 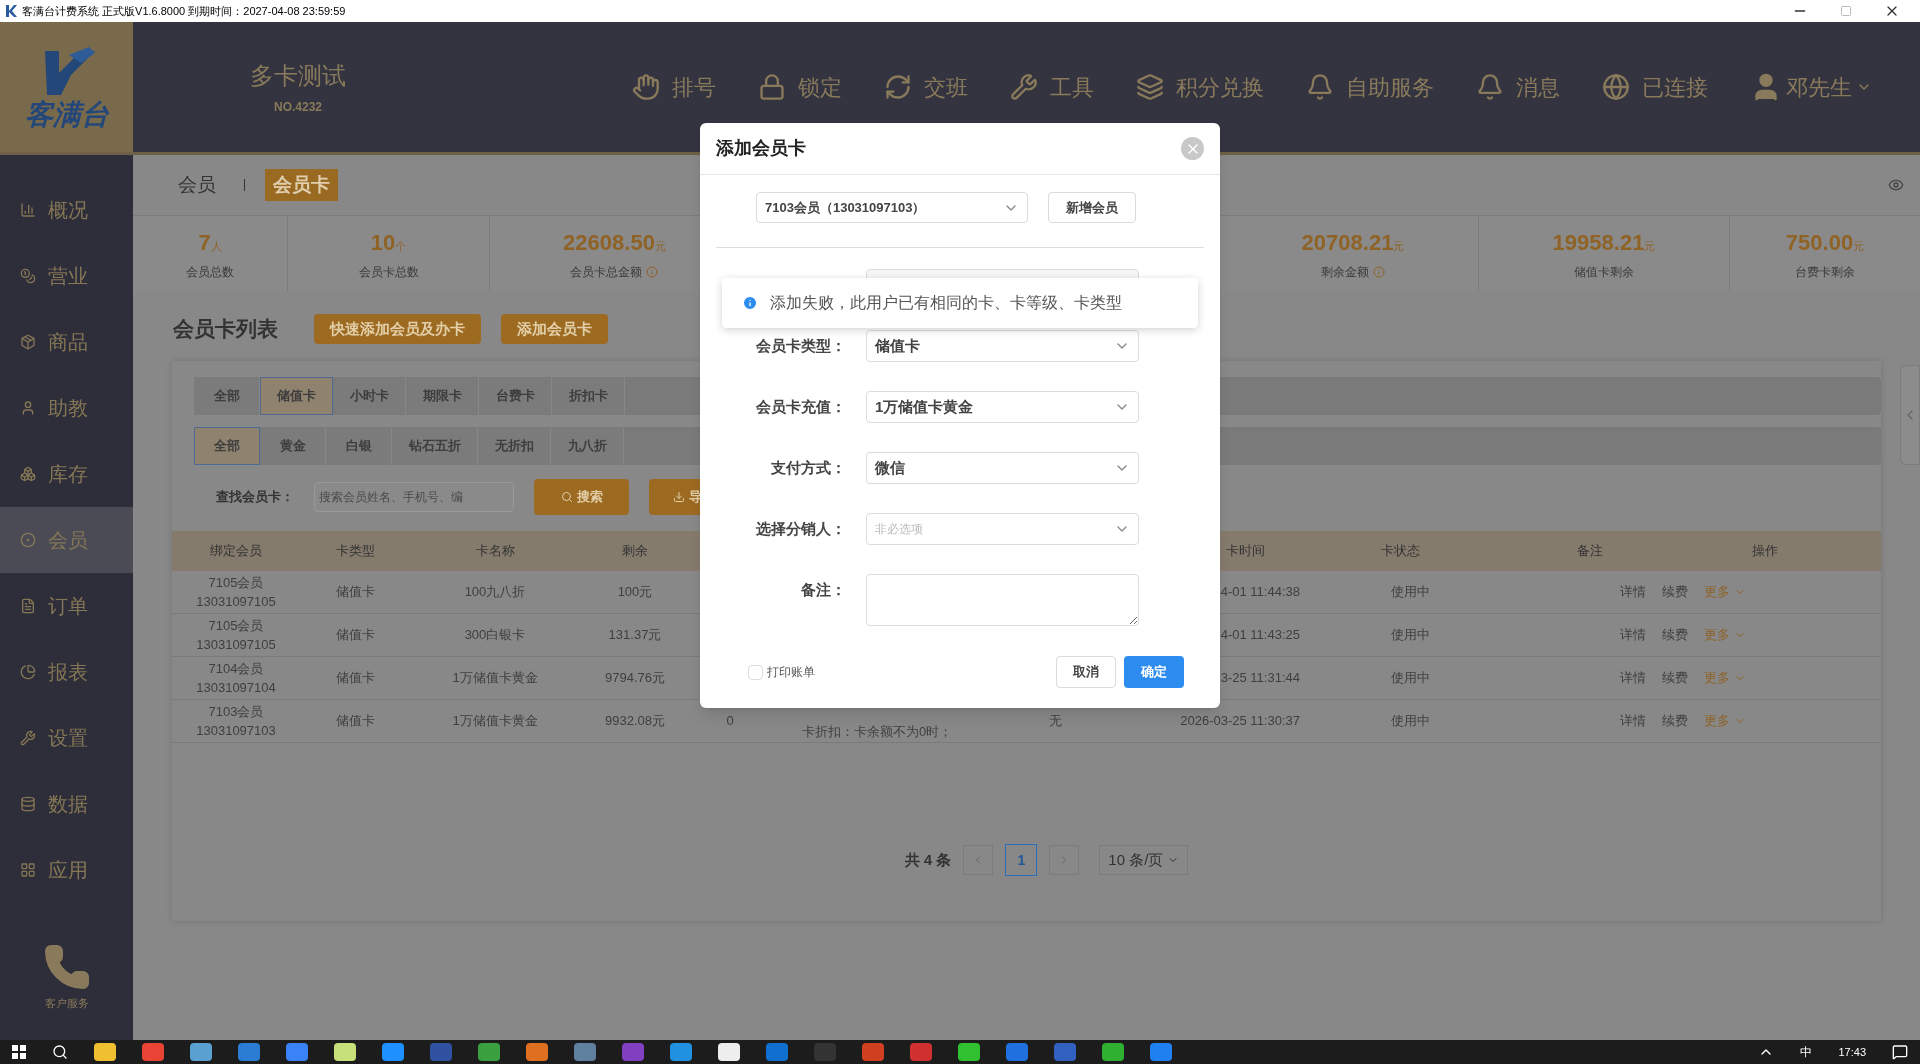 I want to click on close-button, so click(x=1192, y=148).